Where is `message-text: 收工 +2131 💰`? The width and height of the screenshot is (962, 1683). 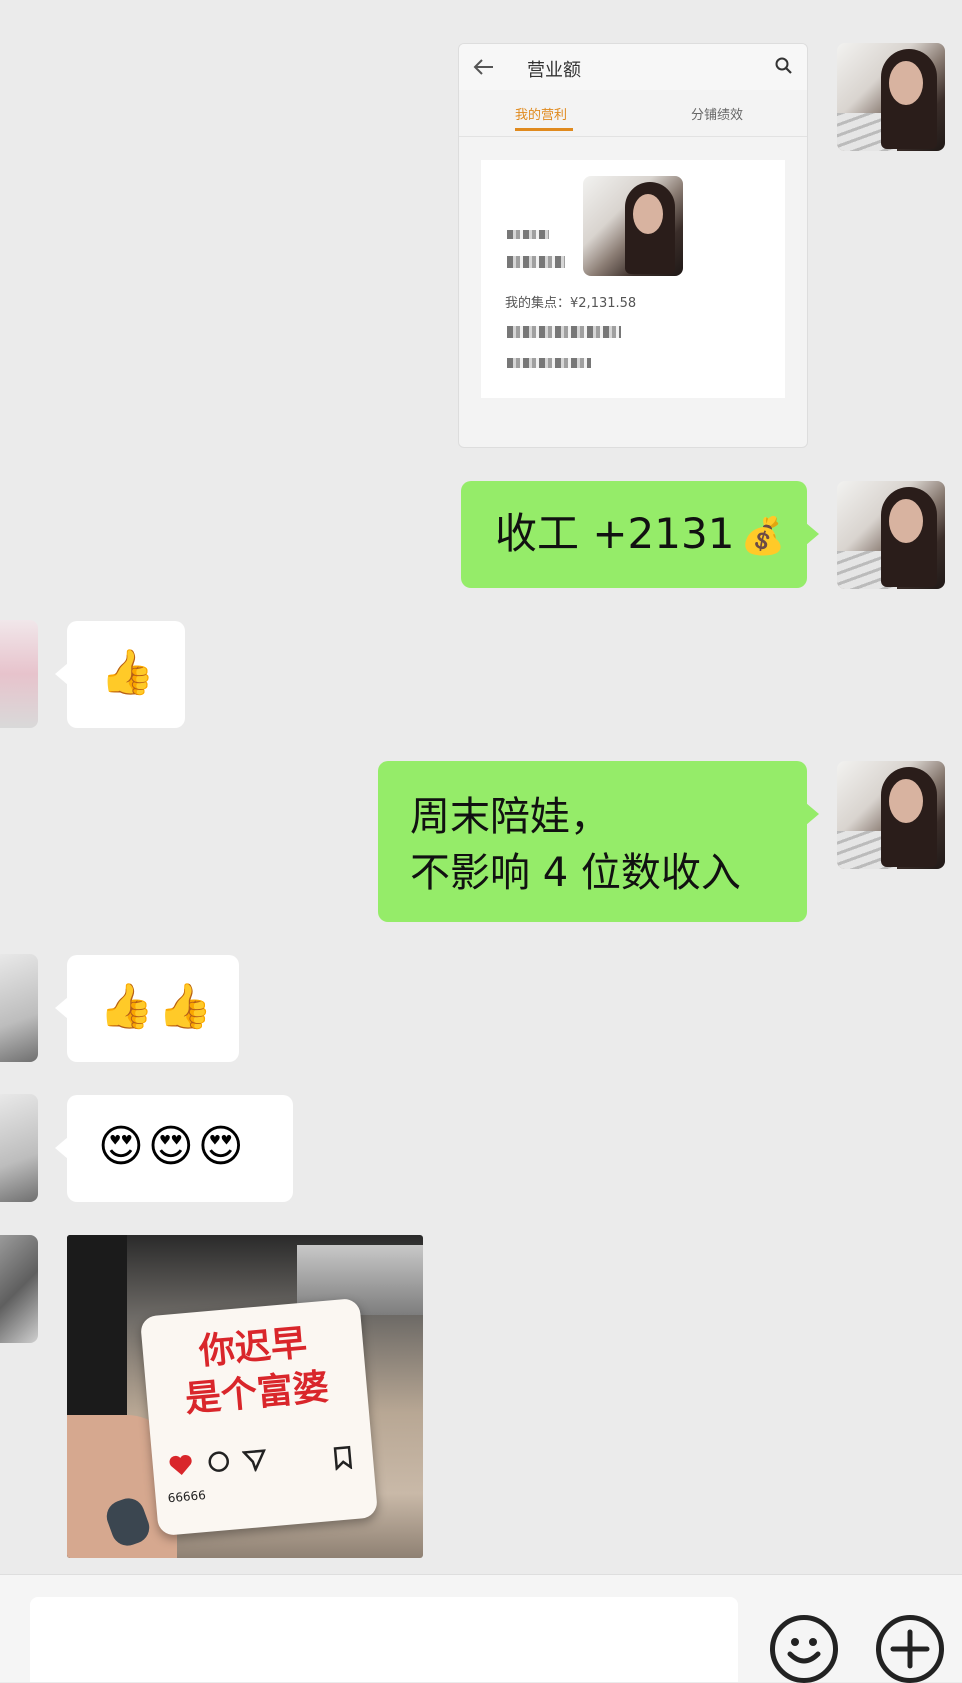
message-text: 收工 +2131 💰 is located at coordinates (640, 535).